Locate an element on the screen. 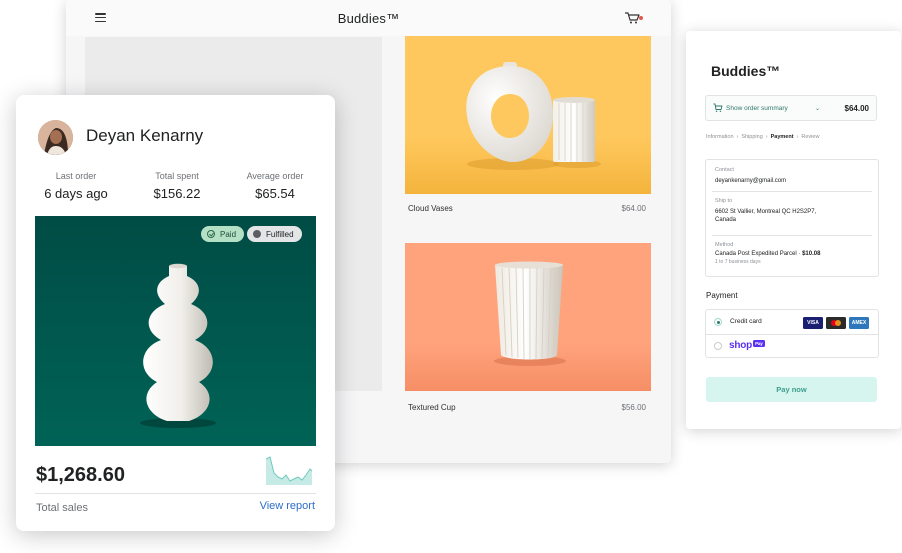 This screenshot has width=902, height=553. shop-pay-logo: shop Pay is located at coordinates (747, 345).